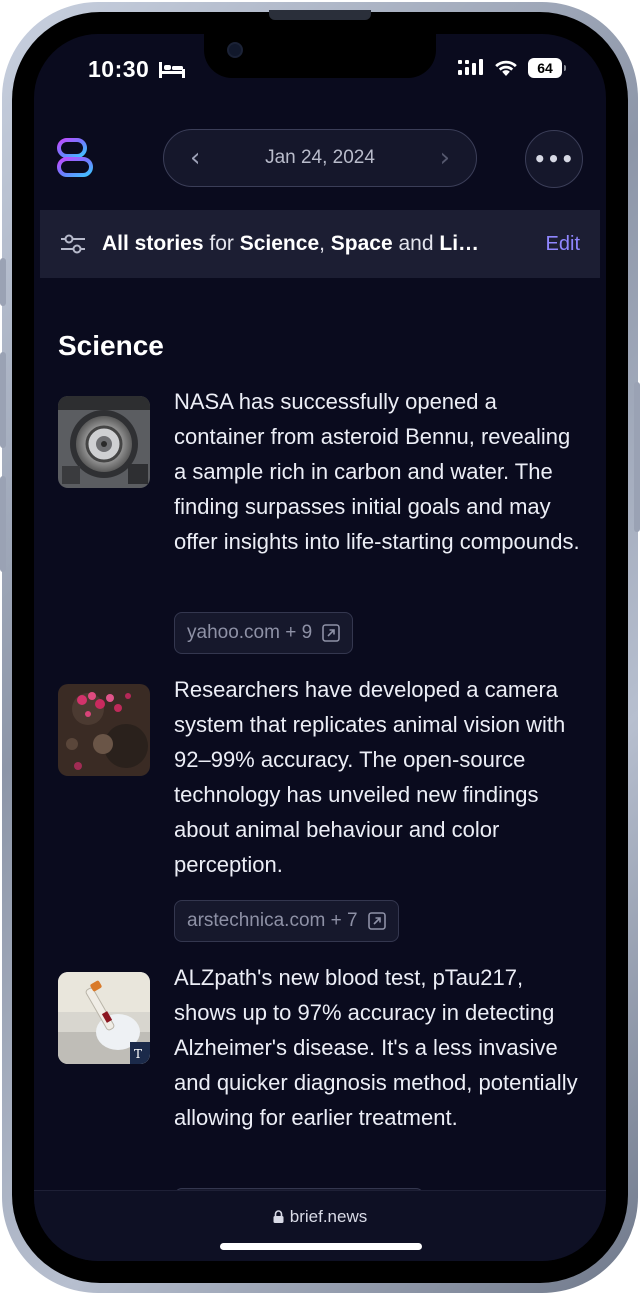 The image size is (640, 1295). I want to click on address-bar: brief.news, so click(320, 1217).